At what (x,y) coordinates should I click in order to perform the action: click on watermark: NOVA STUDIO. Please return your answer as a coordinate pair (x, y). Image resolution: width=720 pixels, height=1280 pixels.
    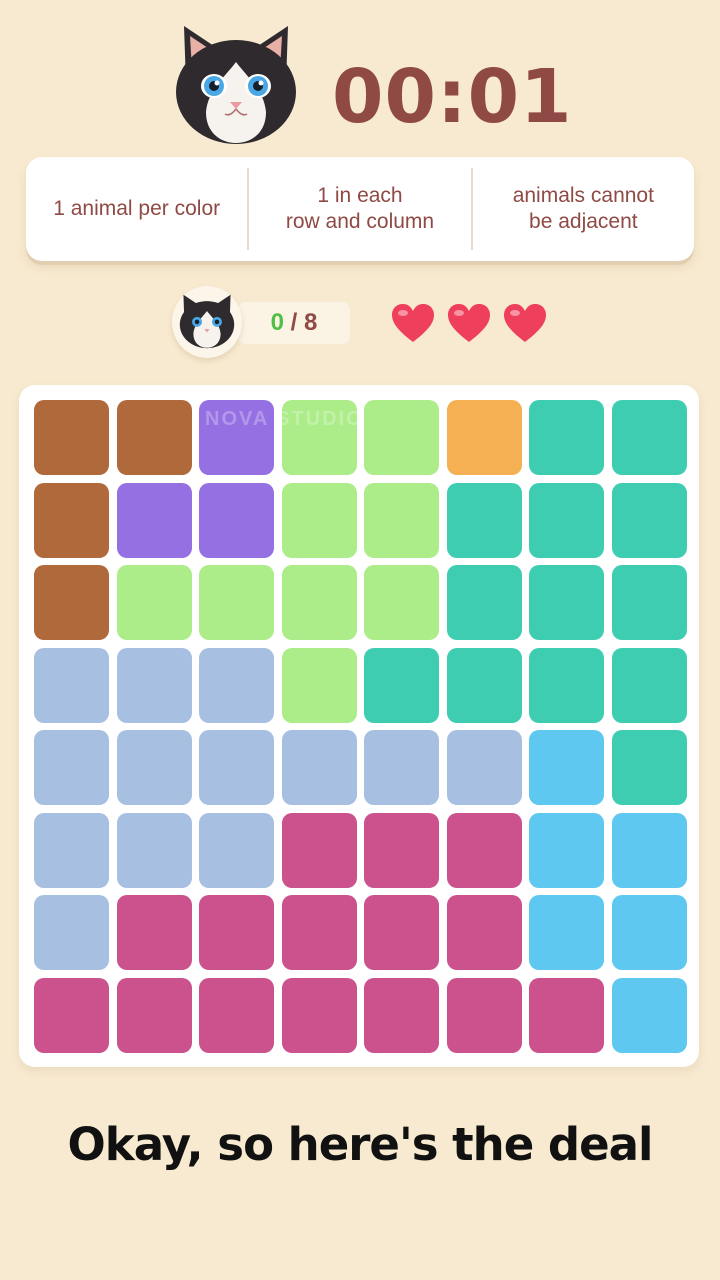
    Looking at the image, I should click on (284, 419).